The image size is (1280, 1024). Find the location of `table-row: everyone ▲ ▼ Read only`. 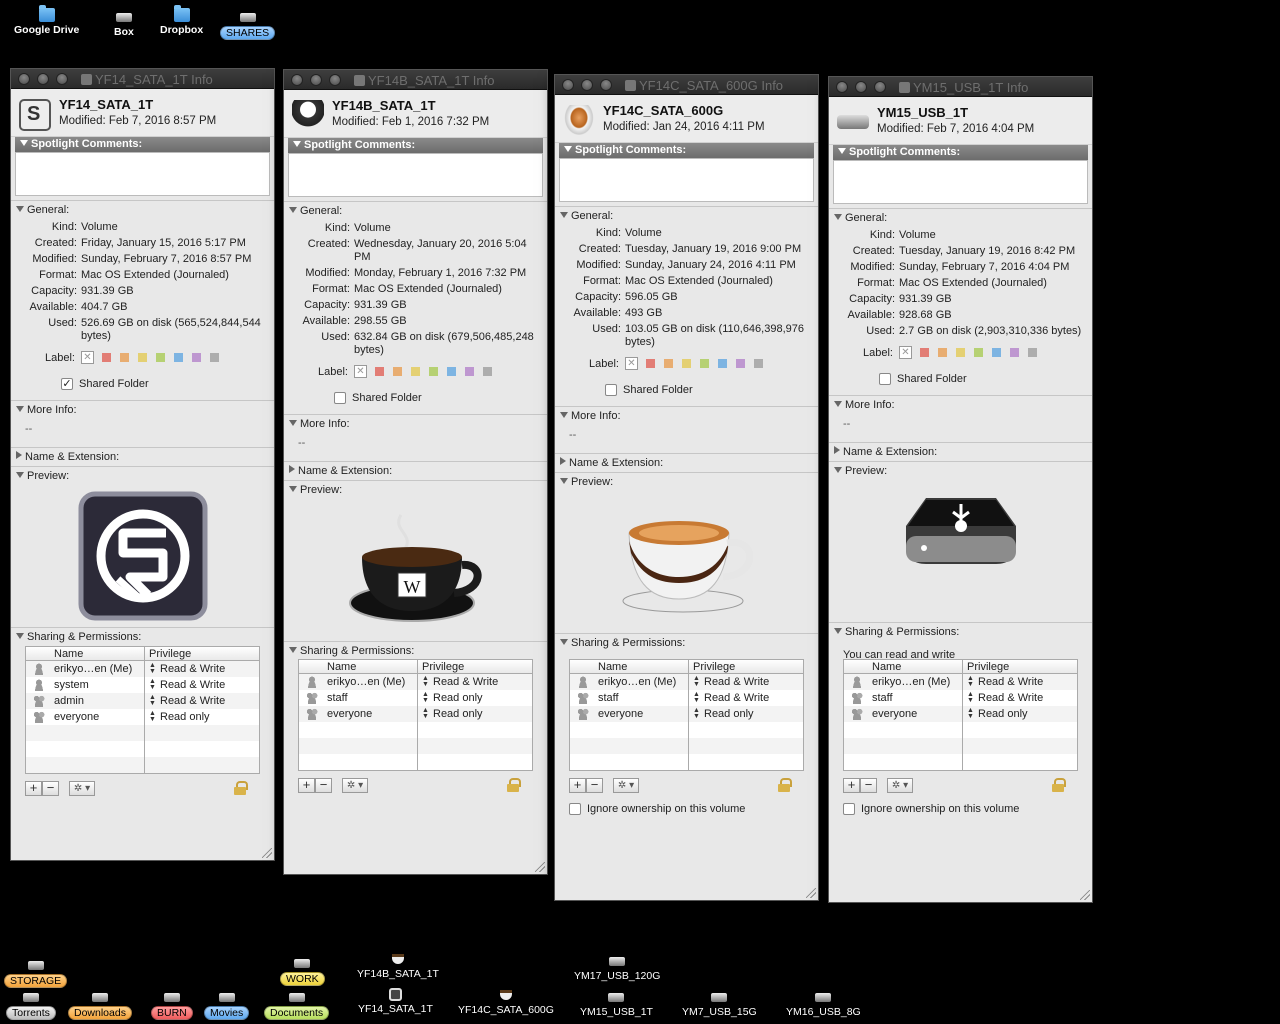

table-row: everyone ▲ ▼ Read only is located at coordinates (415, 714).